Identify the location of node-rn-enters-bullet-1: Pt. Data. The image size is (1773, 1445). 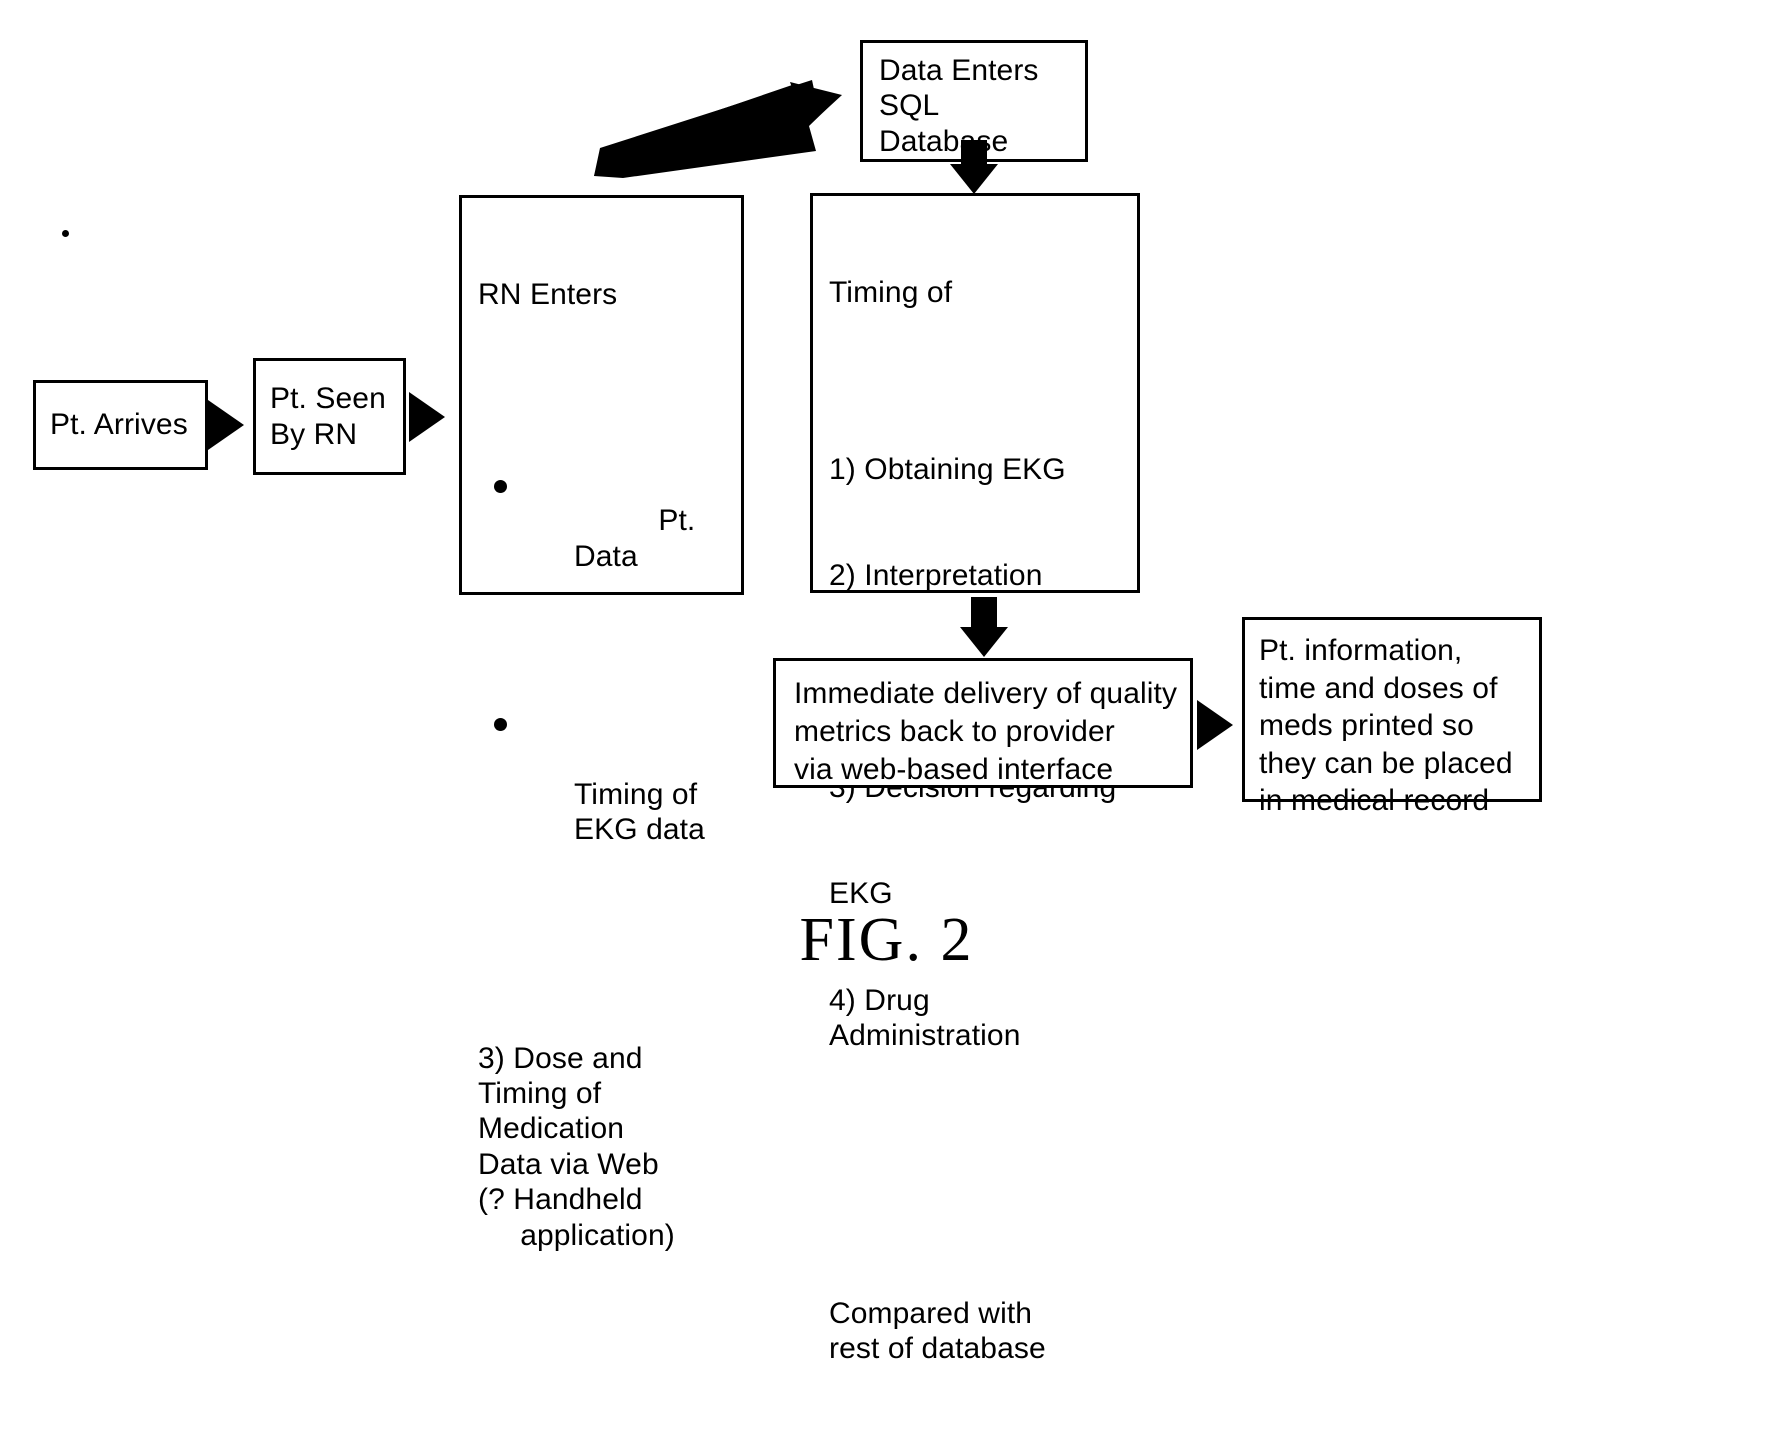
(639, 538).